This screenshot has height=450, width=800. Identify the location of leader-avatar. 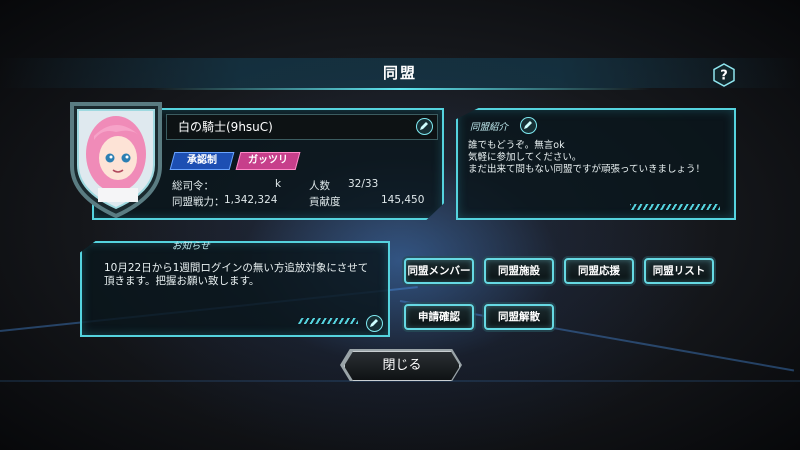
(116, 160).